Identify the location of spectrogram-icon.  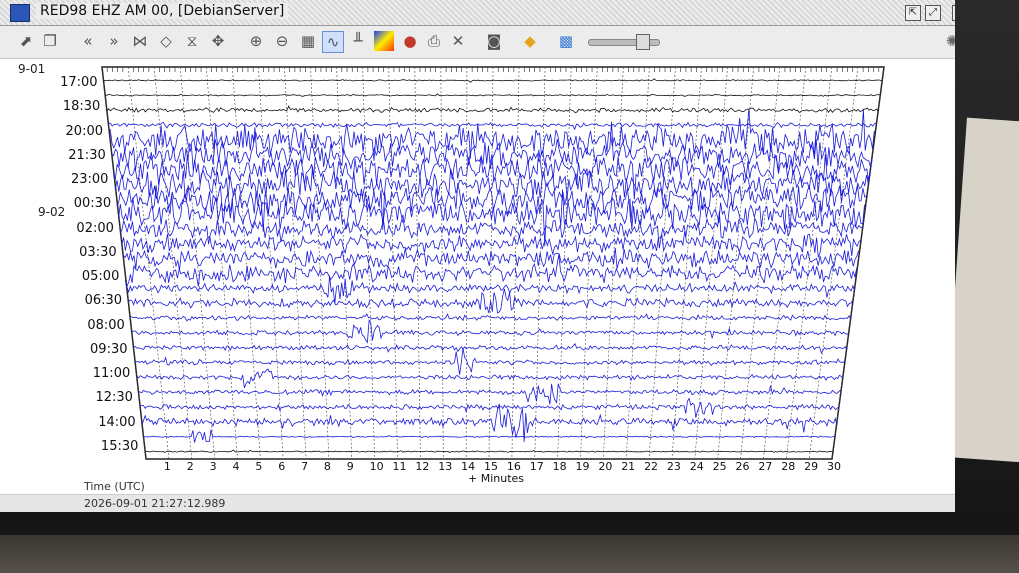
(384, 41).